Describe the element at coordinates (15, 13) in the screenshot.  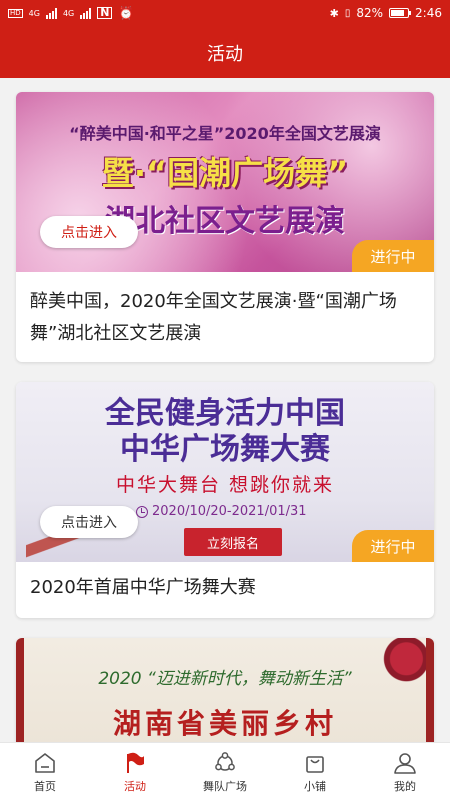
I see `hd-badge: HD` at that location.